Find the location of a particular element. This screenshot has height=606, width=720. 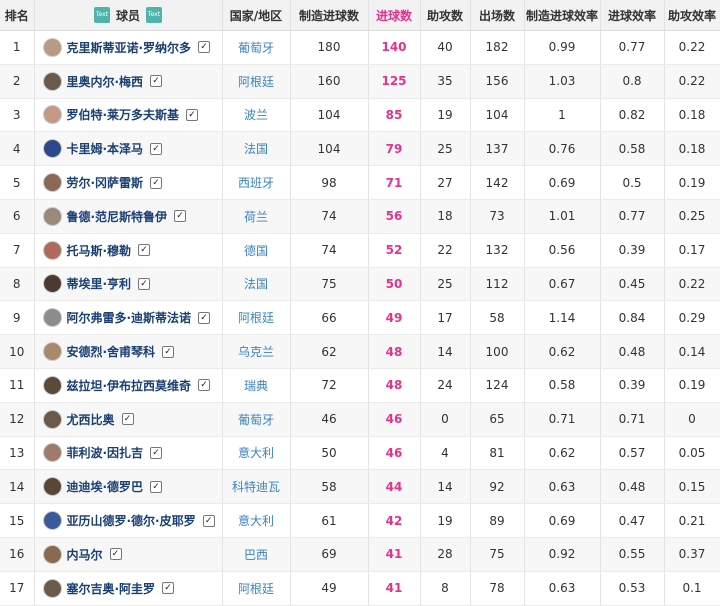

assists-cell: 27 is located at coordinates (445, 182).